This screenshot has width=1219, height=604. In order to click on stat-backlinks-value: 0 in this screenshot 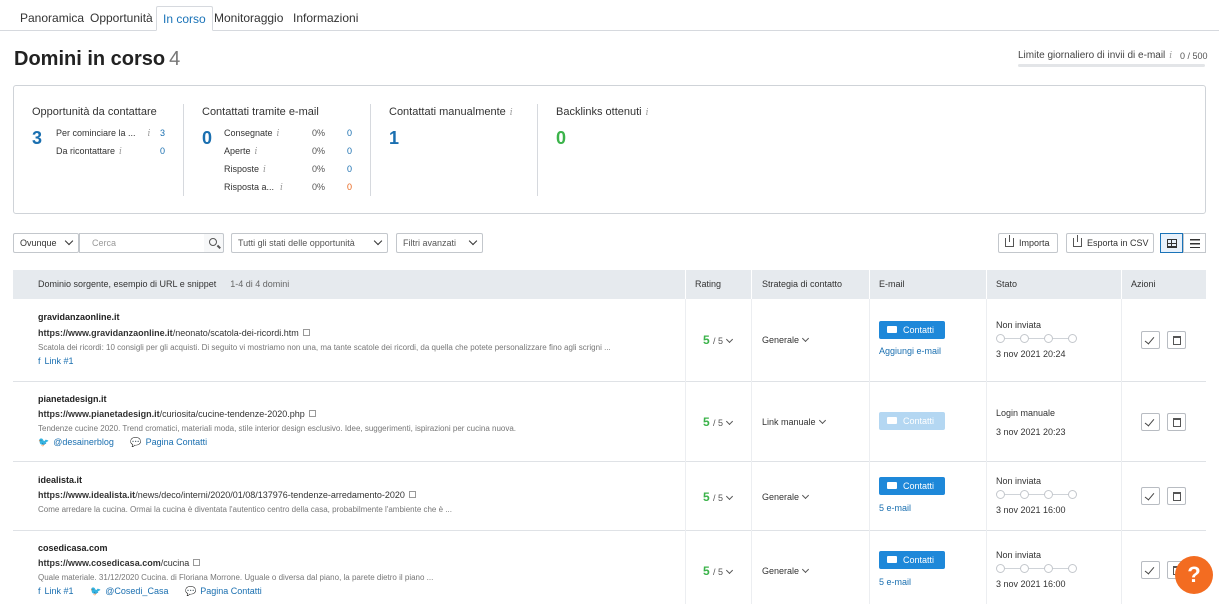, I will do `click(561, 138)`.